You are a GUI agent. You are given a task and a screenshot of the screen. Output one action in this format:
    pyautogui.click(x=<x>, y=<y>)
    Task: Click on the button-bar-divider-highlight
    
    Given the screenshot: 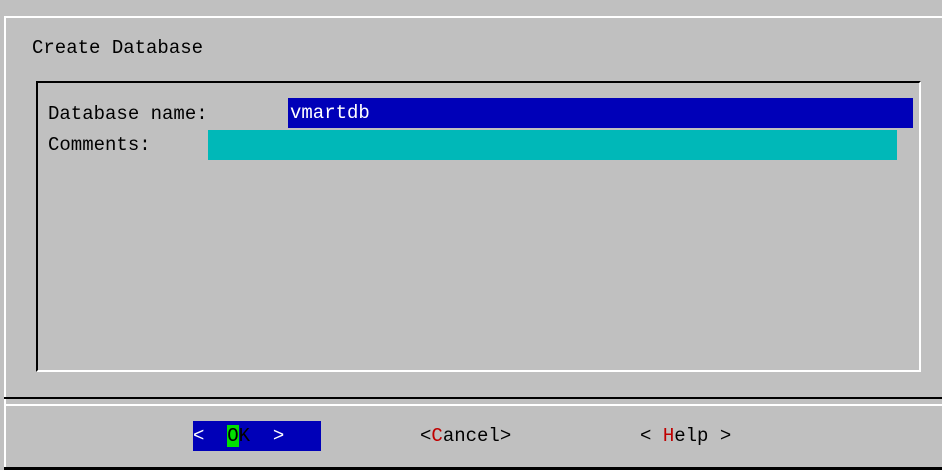 What is the action you would take?
    pyautogui.click(x=473, y=405)
    